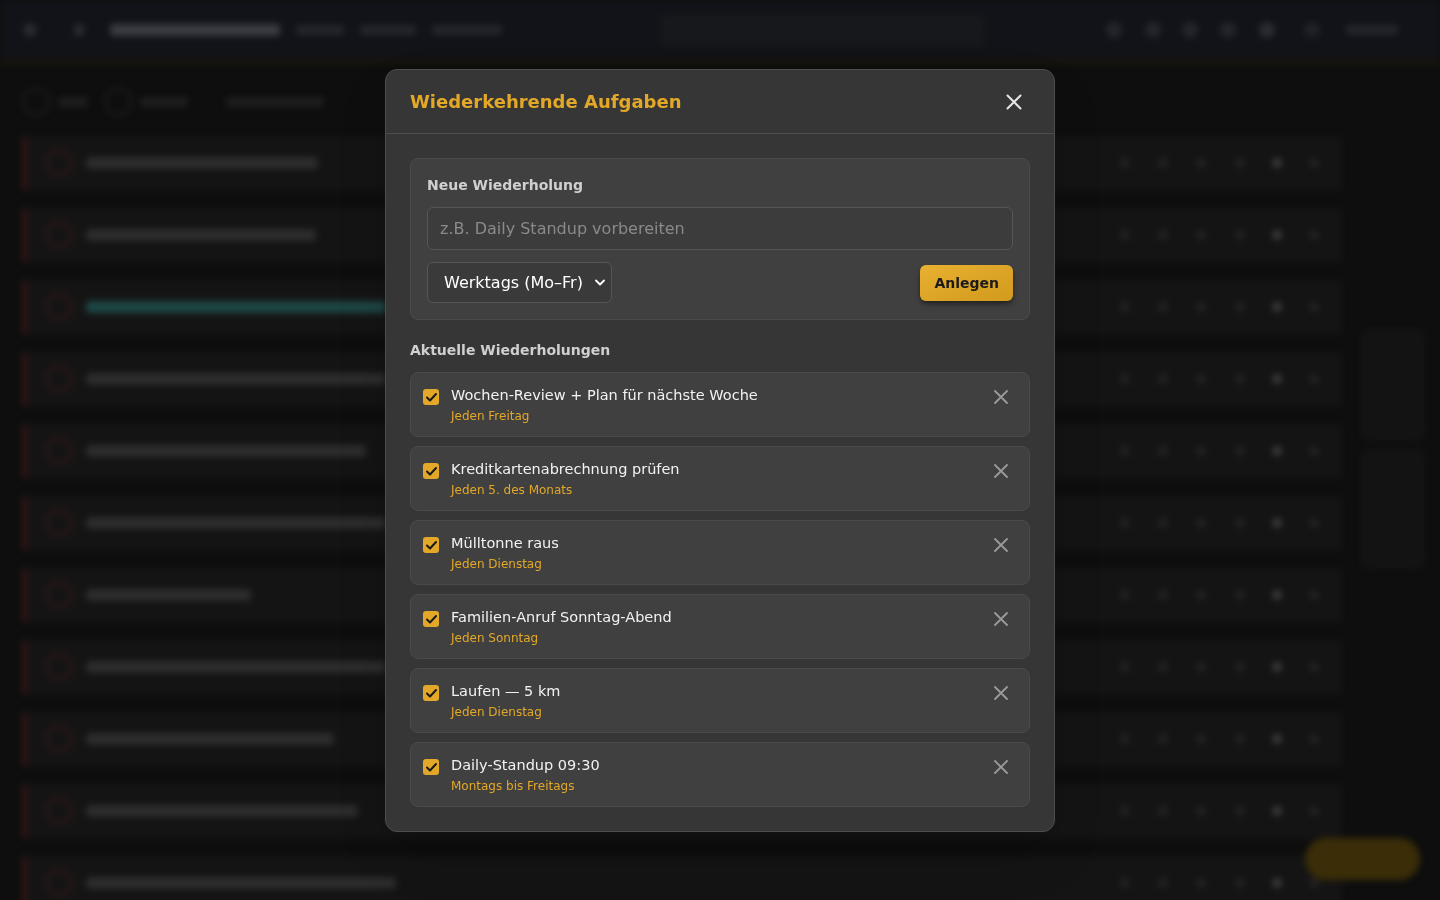 The image size is (1440, 900). What do you see at coordinates (966, 282) in the screenshot?
I see `create-button: Anlegen` at bounding box center [966, 282].